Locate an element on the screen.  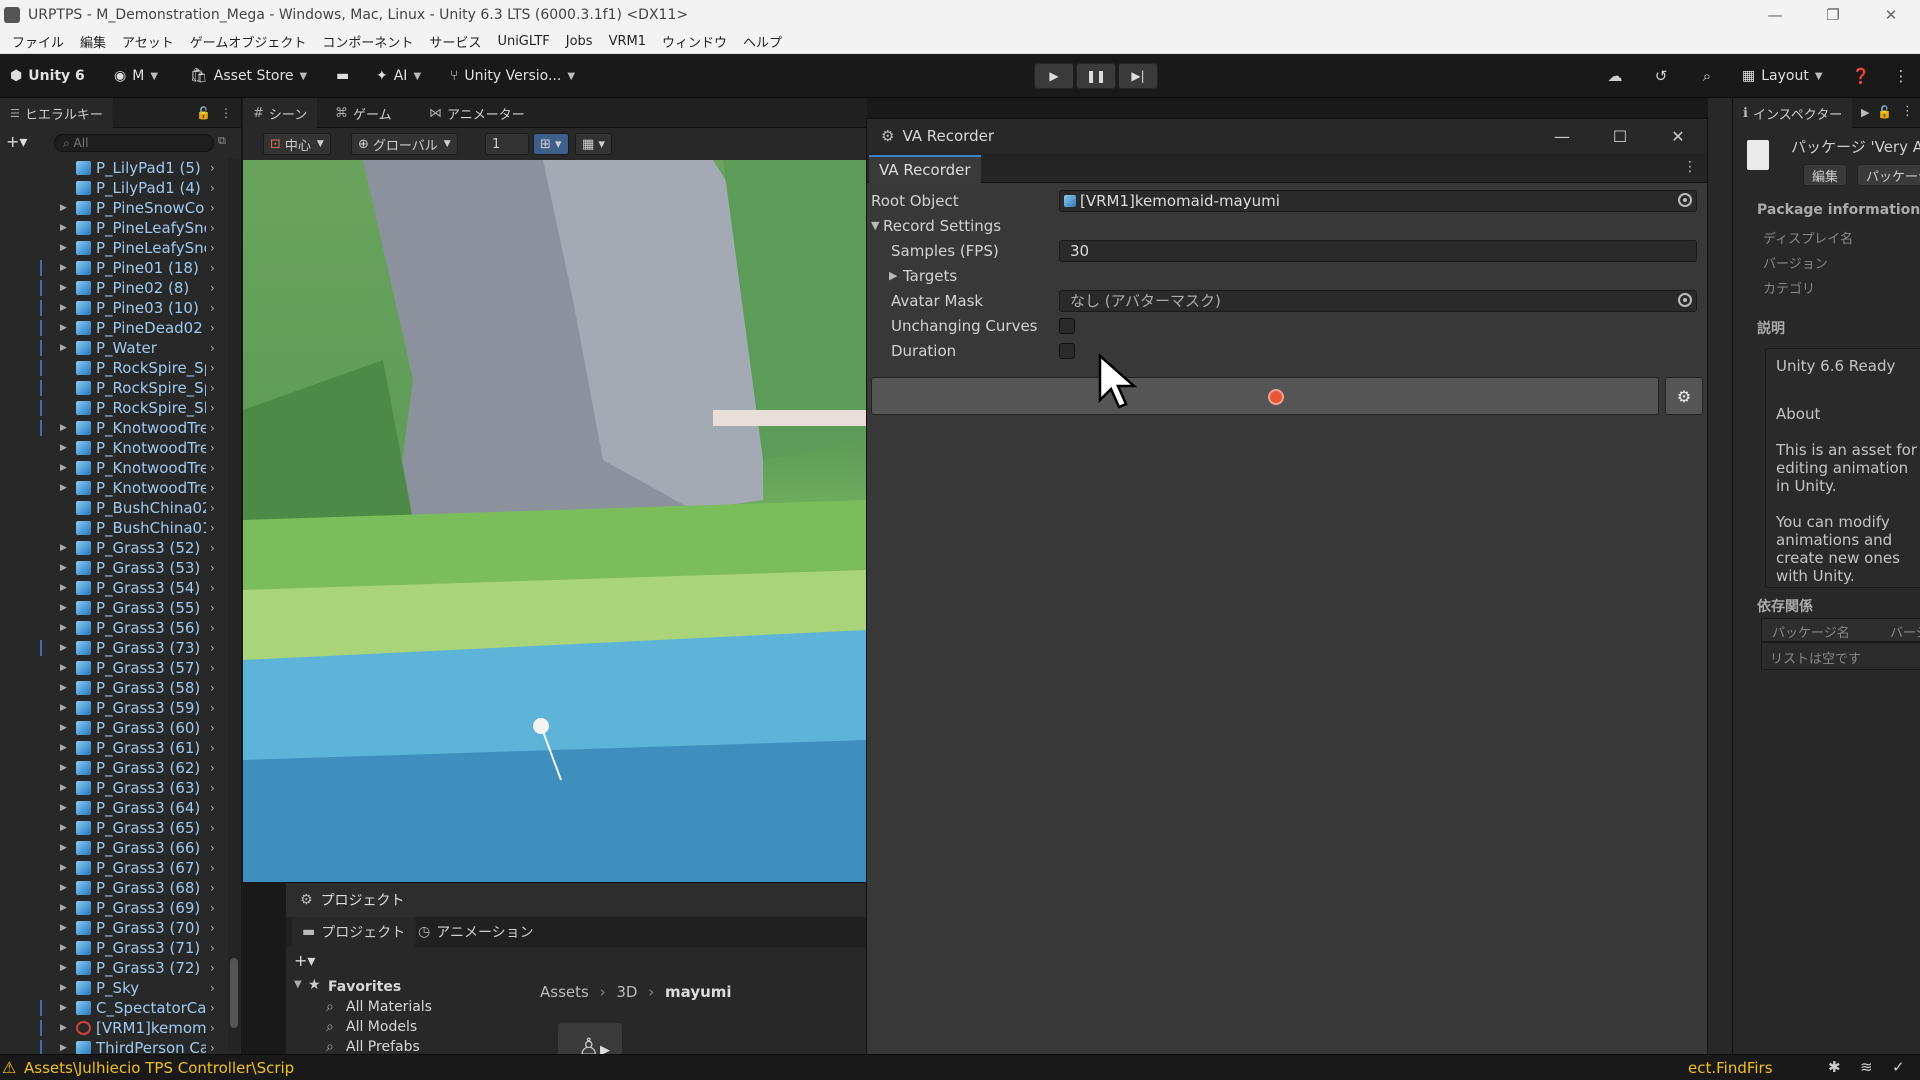
hierarchy-item: ▶ P_PineDead02 › is located at coordinates (114, 328).